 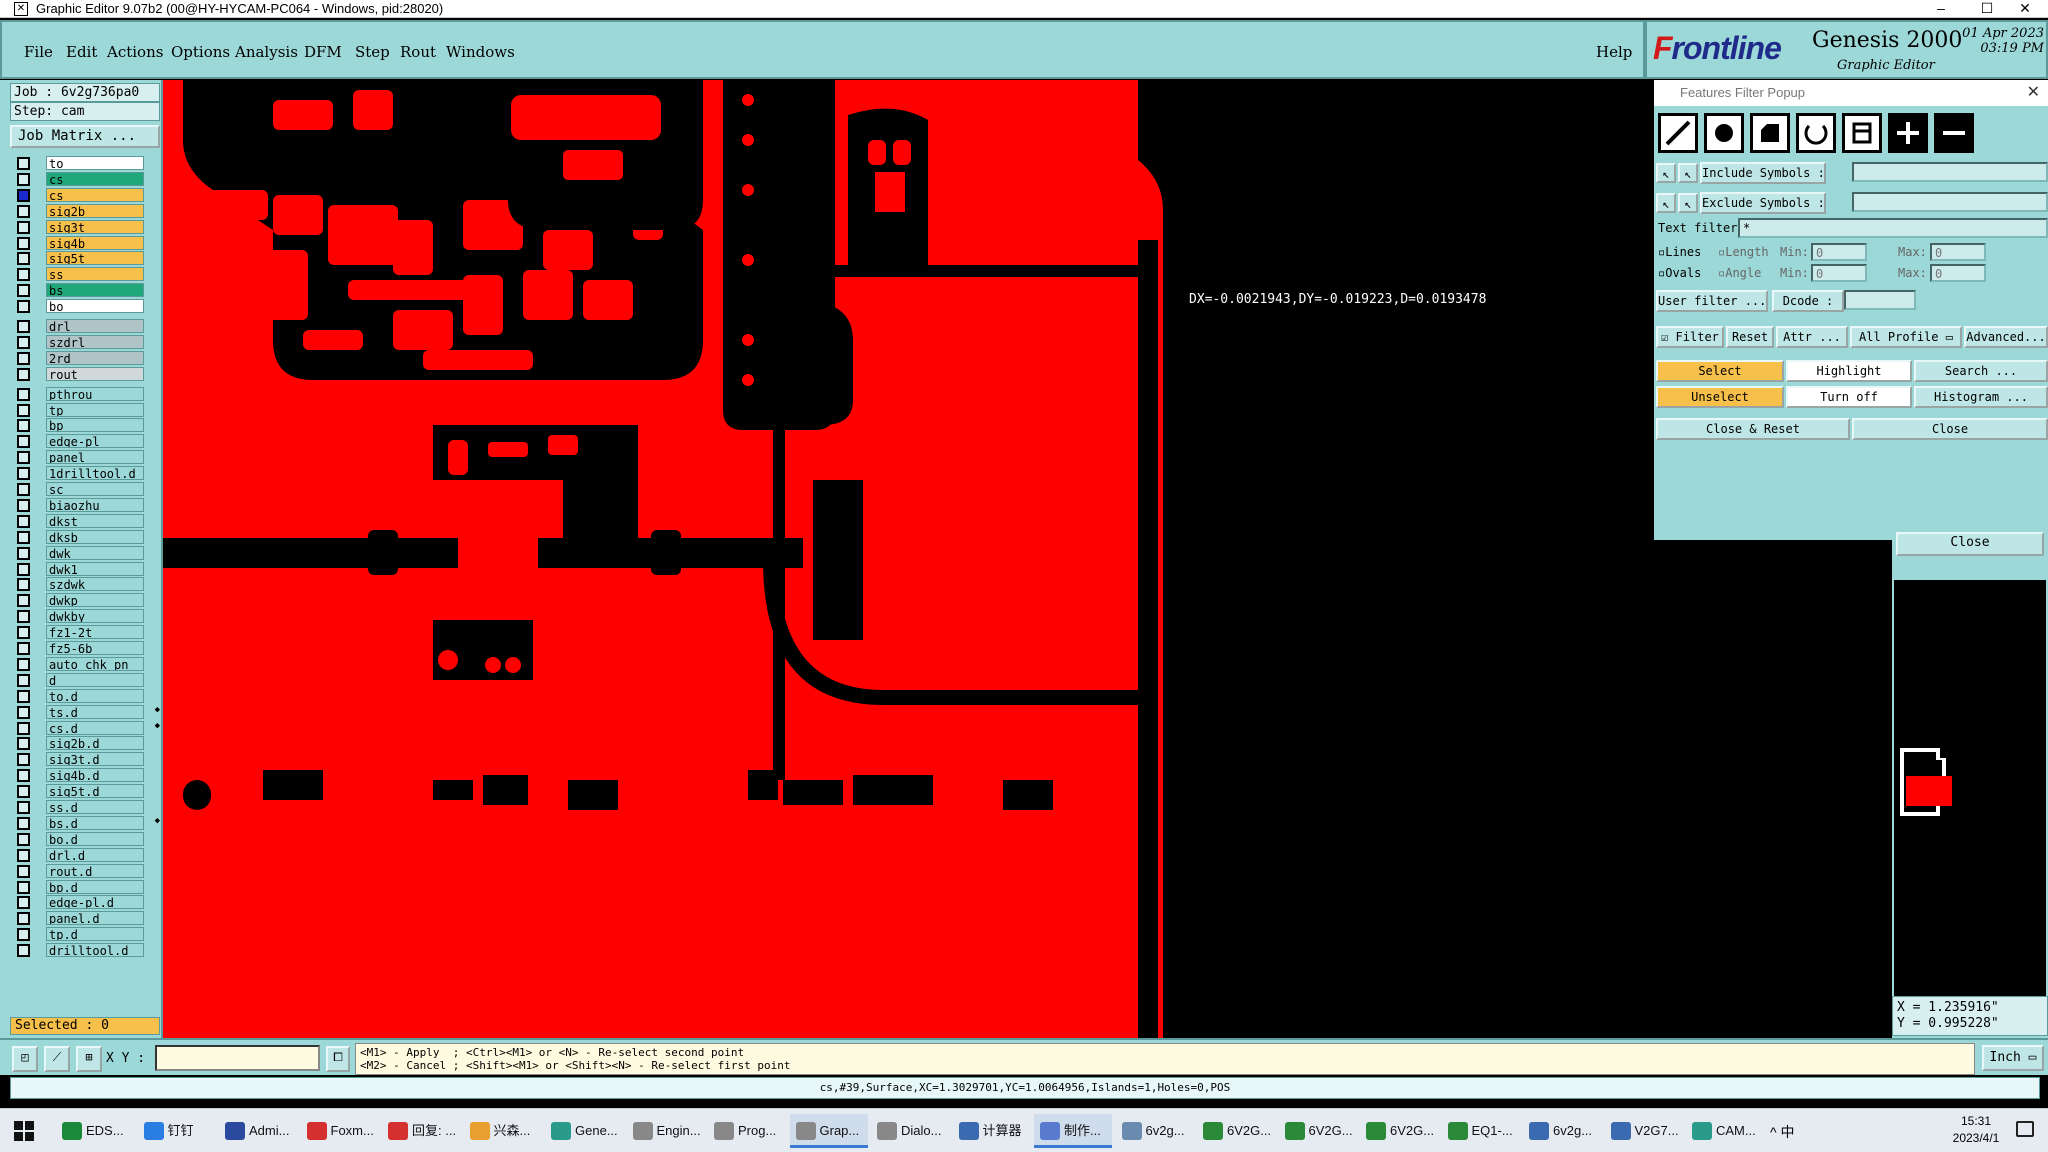 What do you see at coordinates (177, 1131) in the screenshot?
I see `taskbar-item: 钉钉` at bounding box center [177, 1131].